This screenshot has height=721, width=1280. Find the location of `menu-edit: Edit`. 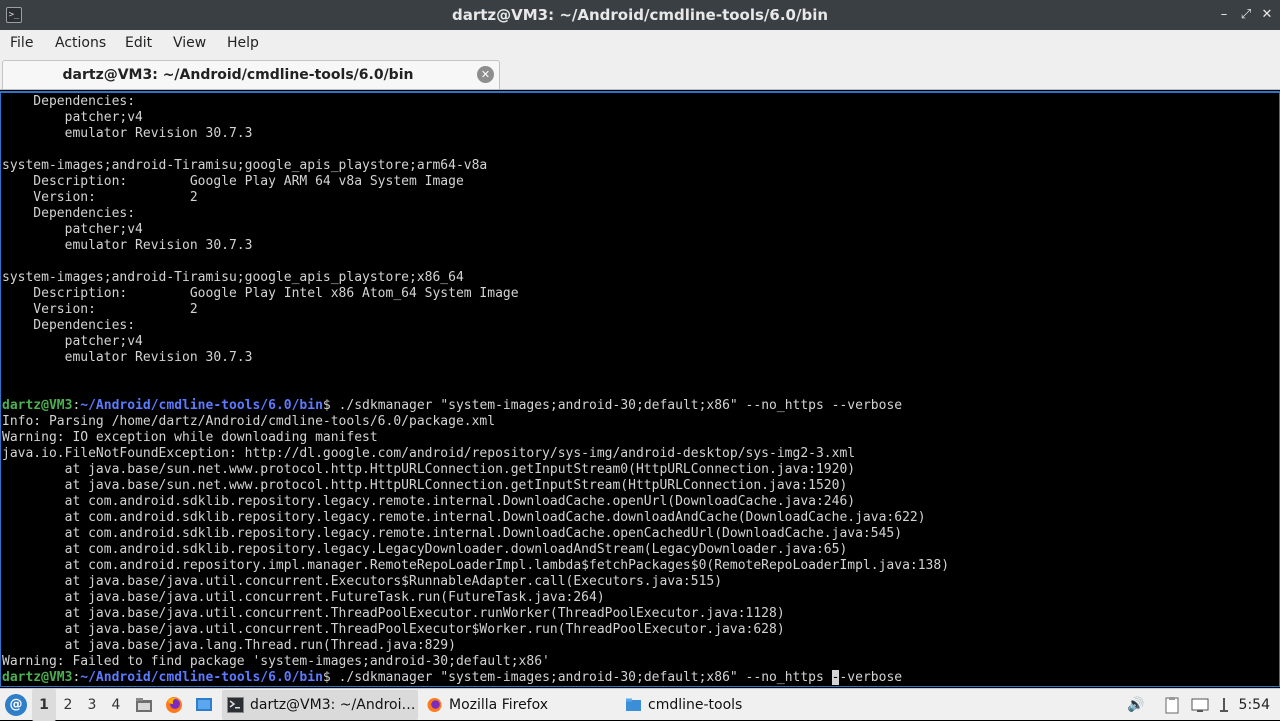

menu-edit: Edit is located at coordinates (138, 43).